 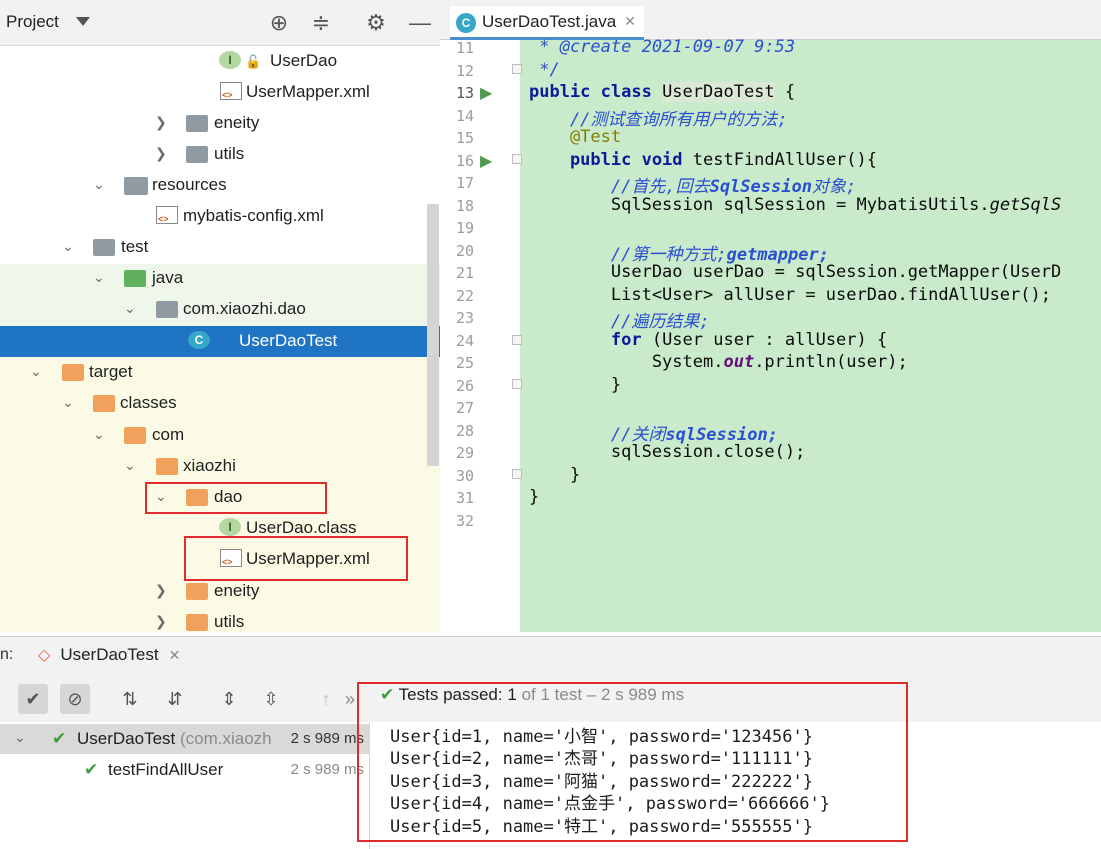 What do you see at coordinates (148, 402) in the screenshot?
I see `tree-item-label: classes` at bounding box center [148, 402].